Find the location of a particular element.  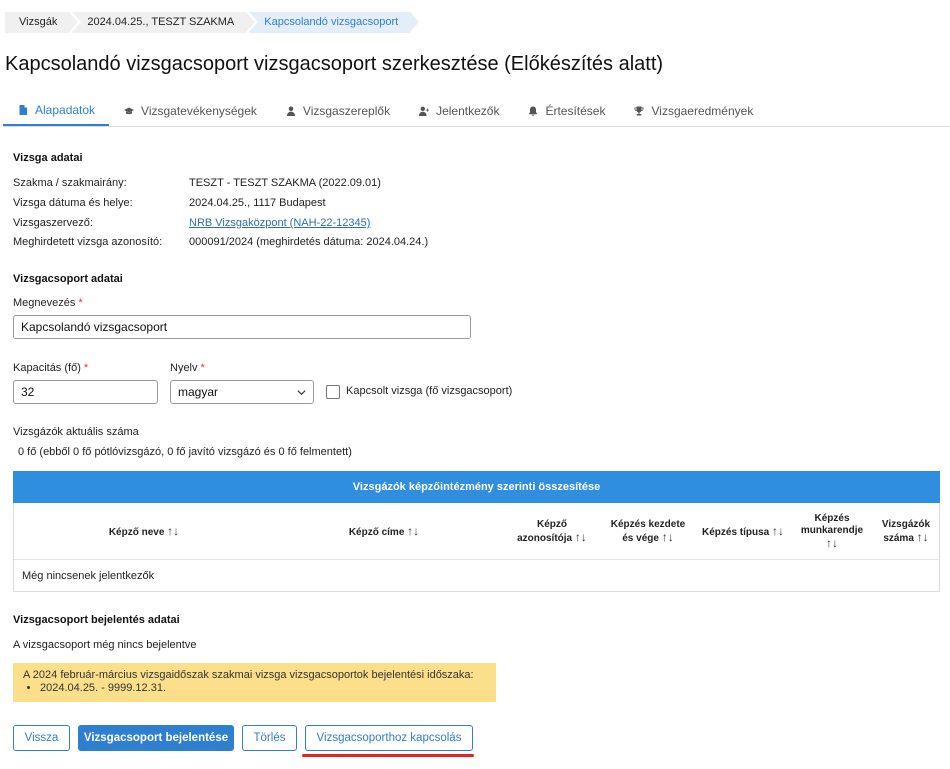

tab-label: Vizsgatevékenységek is located at coordinates (199, 110).